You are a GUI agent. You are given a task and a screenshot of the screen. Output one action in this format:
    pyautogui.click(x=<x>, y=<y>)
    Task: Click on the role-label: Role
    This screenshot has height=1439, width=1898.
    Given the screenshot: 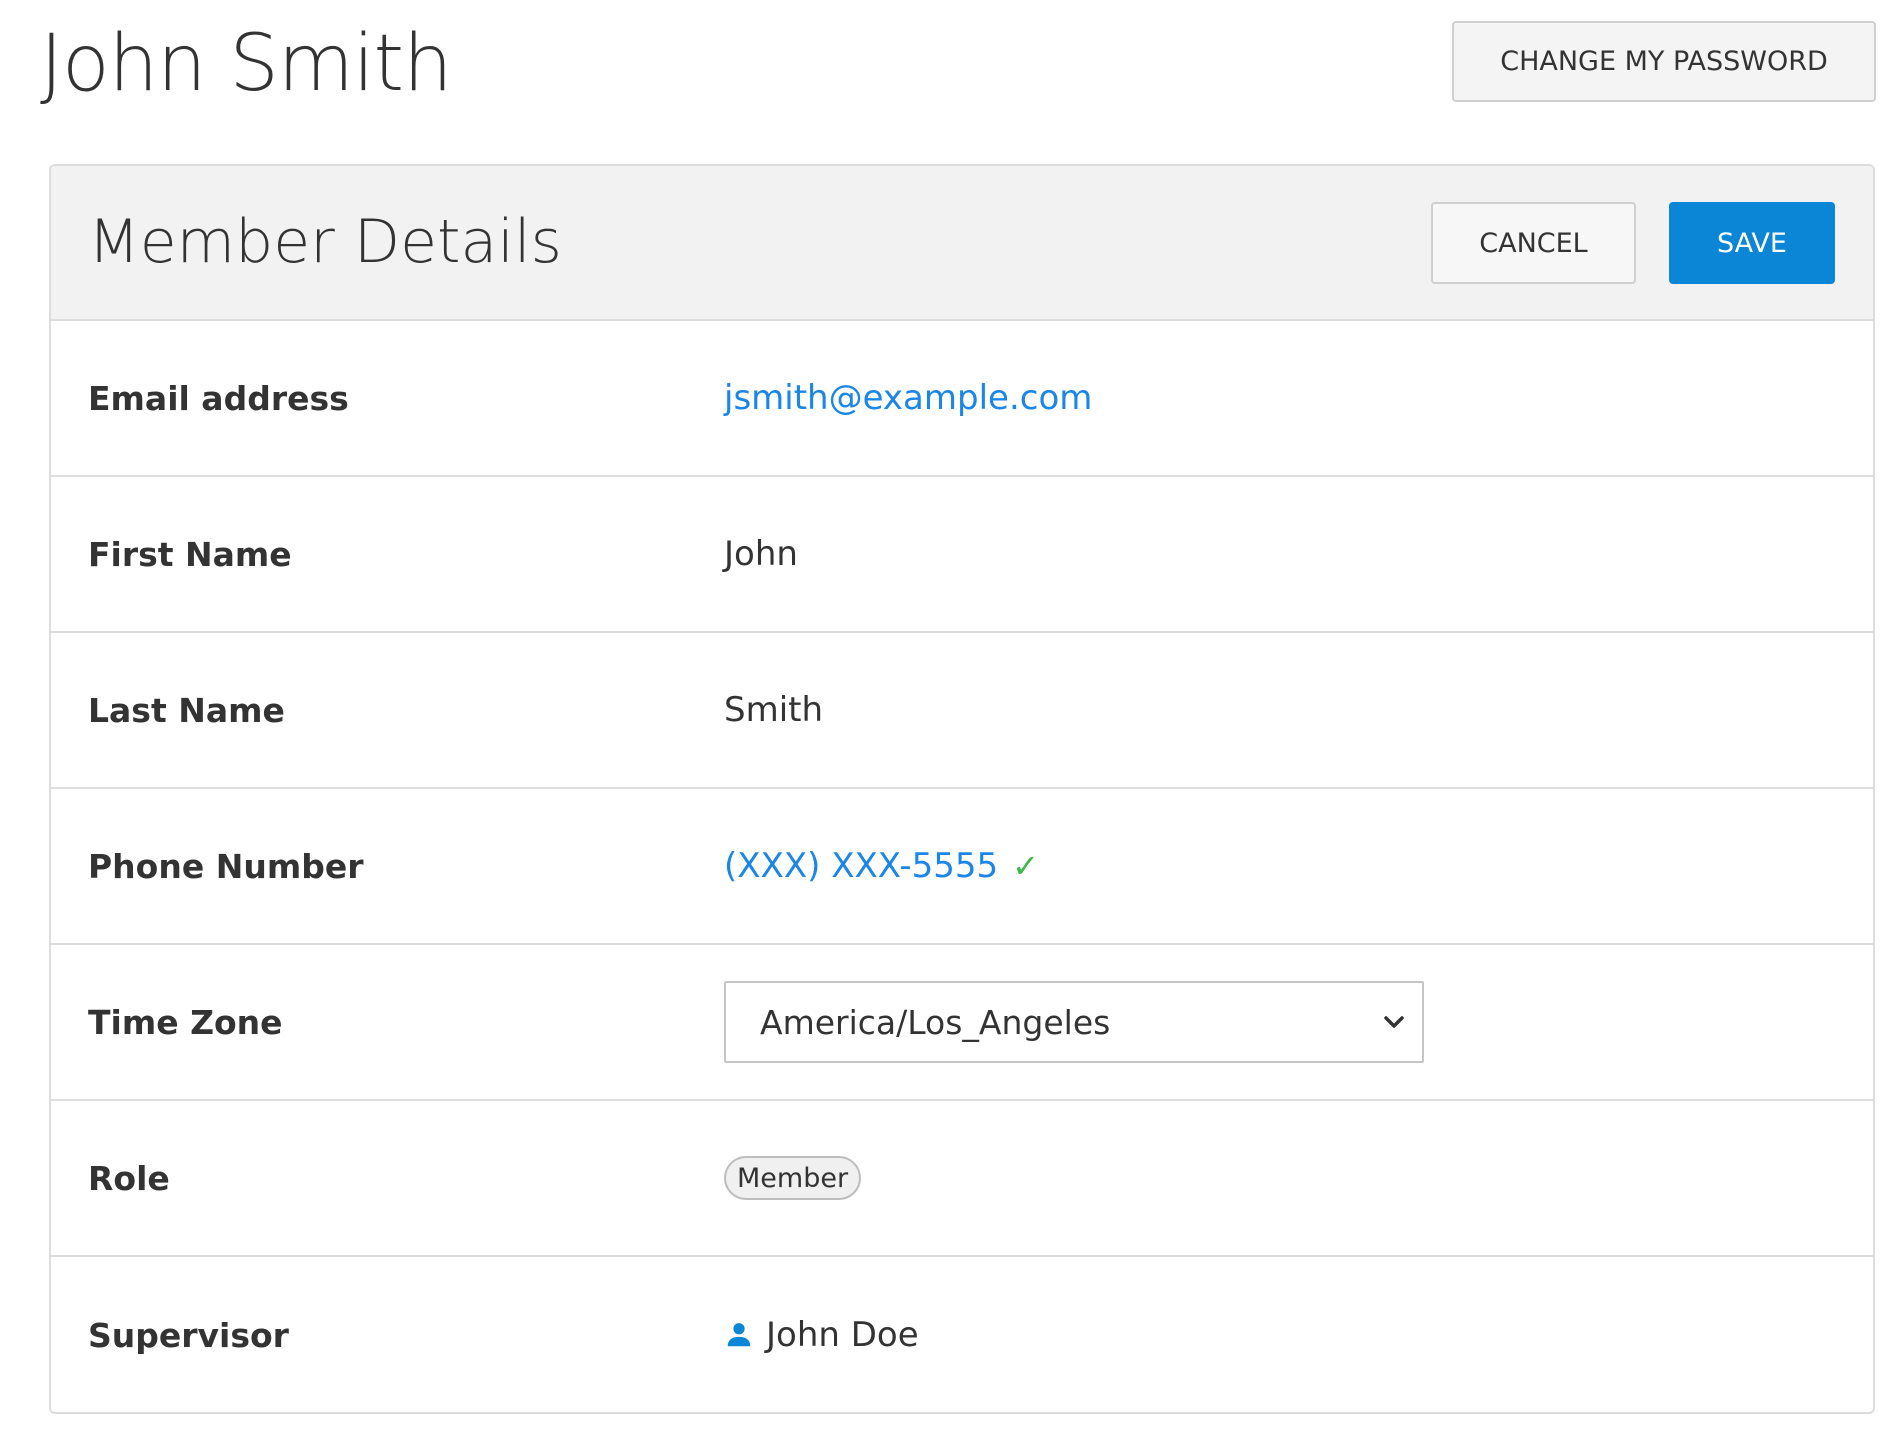 What is the action you would take?
    pyautogui.click(x=129, y=1178)
    